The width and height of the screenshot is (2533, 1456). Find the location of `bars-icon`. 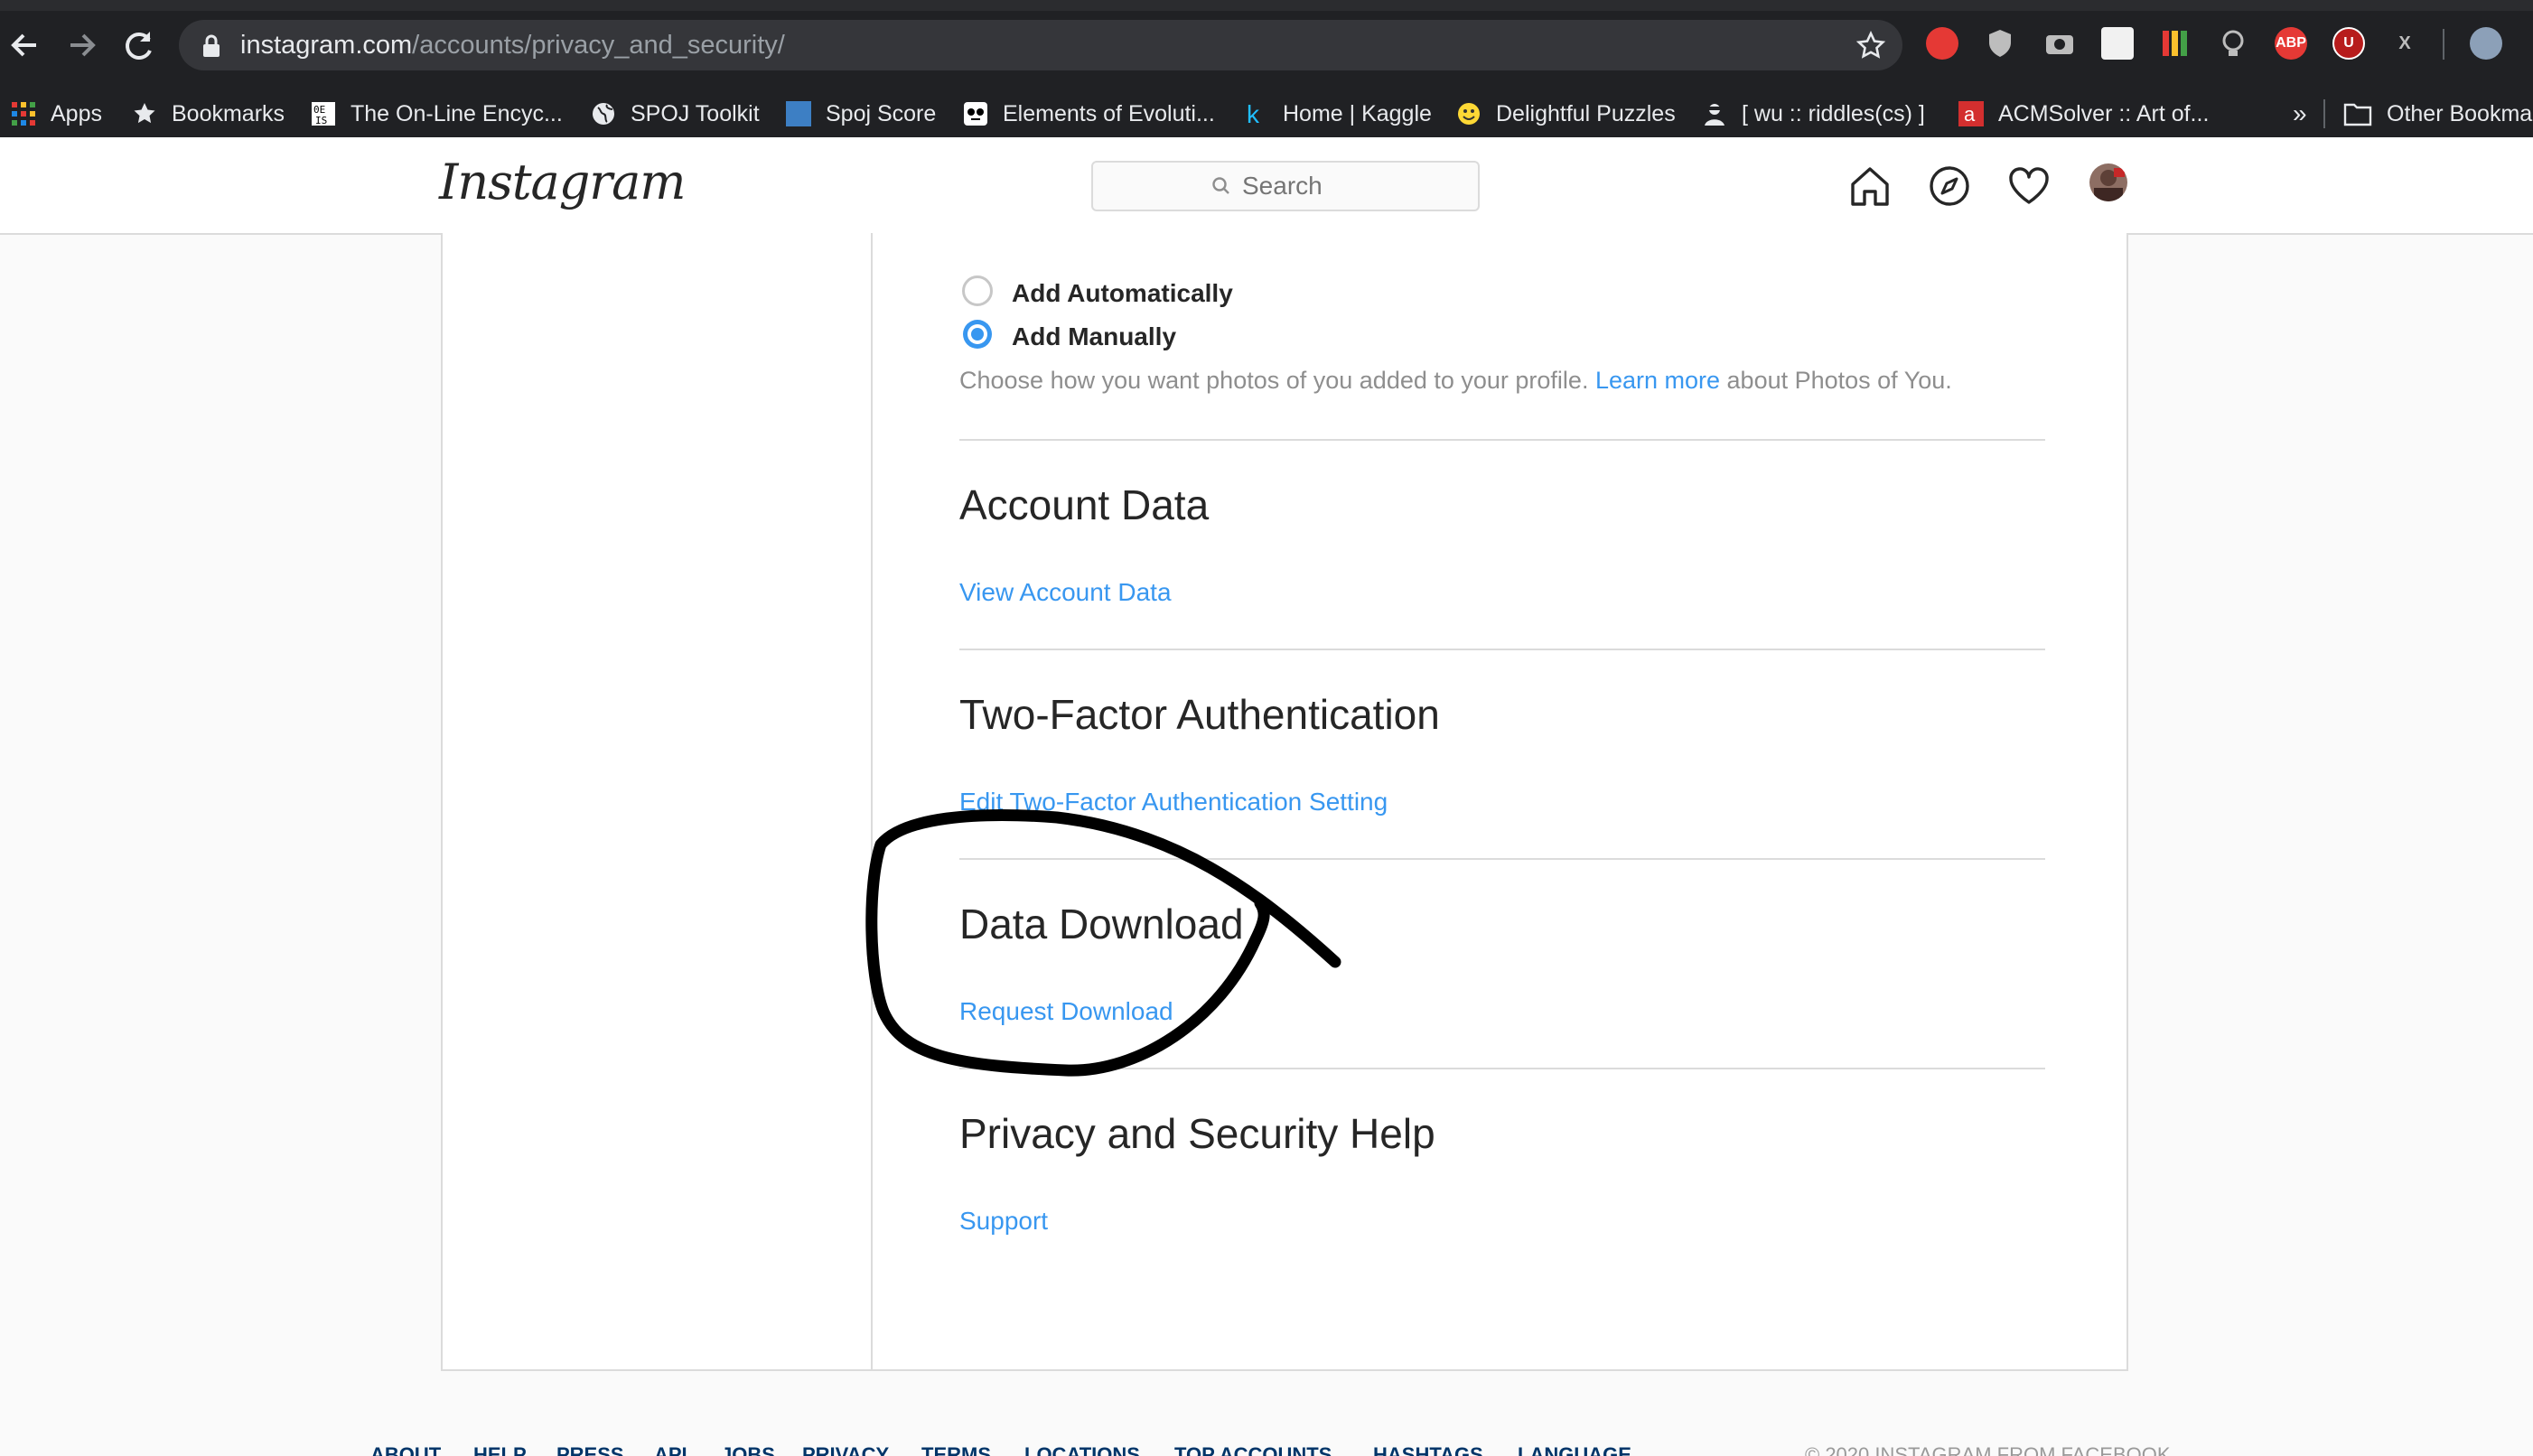

bars-icon is located at coordinates (2175, 44).